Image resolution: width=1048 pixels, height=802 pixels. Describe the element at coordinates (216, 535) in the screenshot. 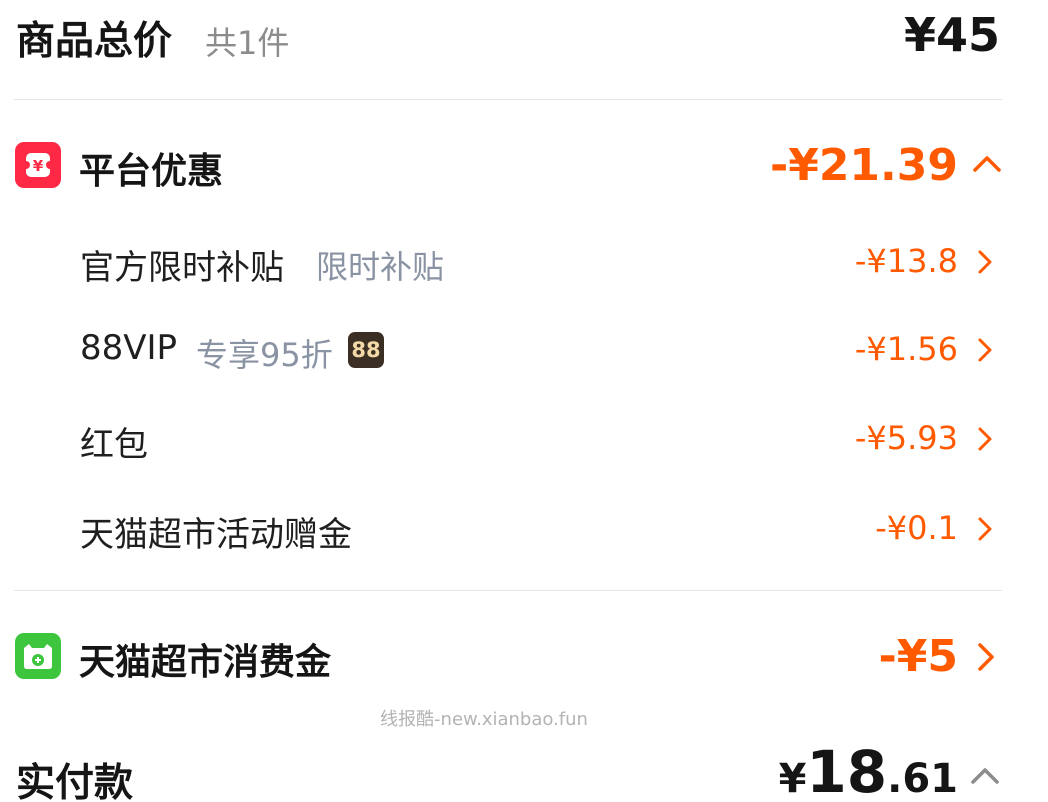

I see `list-item-label: 天猫超市活动赠金` at that location.